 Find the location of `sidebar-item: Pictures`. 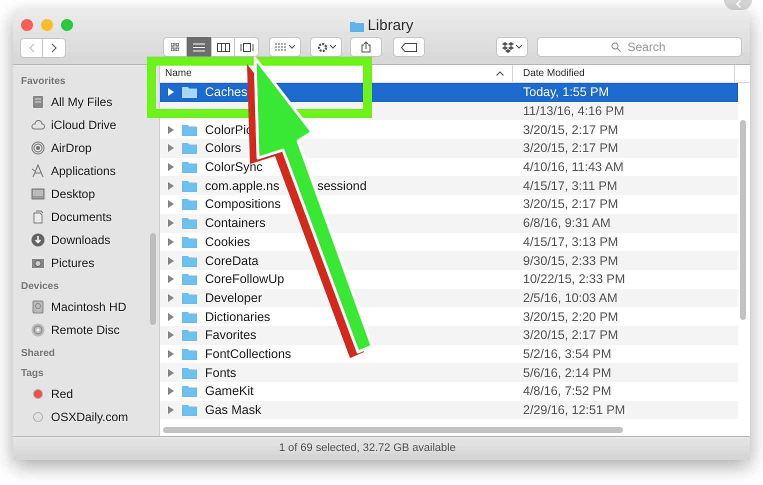

sidebar-item: Pictures is located at coordinates (72, 263).